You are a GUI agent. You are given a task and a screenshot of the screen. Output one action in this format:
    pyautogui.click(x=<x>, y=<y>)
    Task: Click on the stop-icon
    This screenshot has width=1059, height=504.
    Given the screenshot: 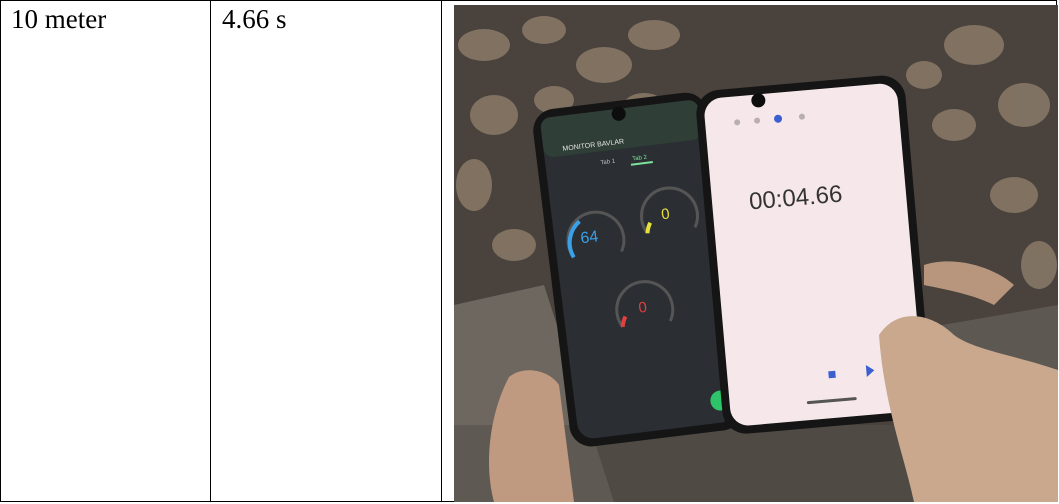 What is the action you would take?
    pyautogui.click(x=832, y=374)
    